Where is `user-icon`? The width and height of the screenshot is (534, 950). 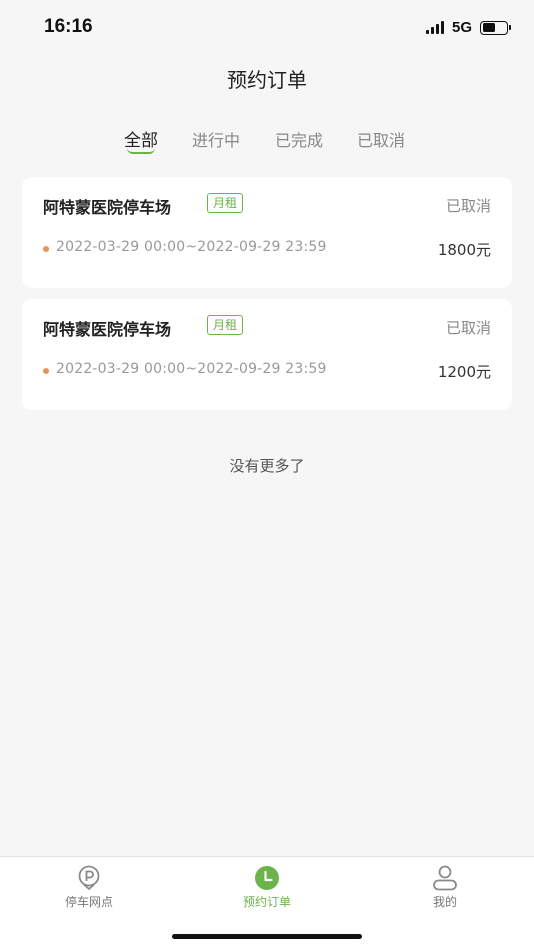
user-icon is located at coordinates (445, 878).